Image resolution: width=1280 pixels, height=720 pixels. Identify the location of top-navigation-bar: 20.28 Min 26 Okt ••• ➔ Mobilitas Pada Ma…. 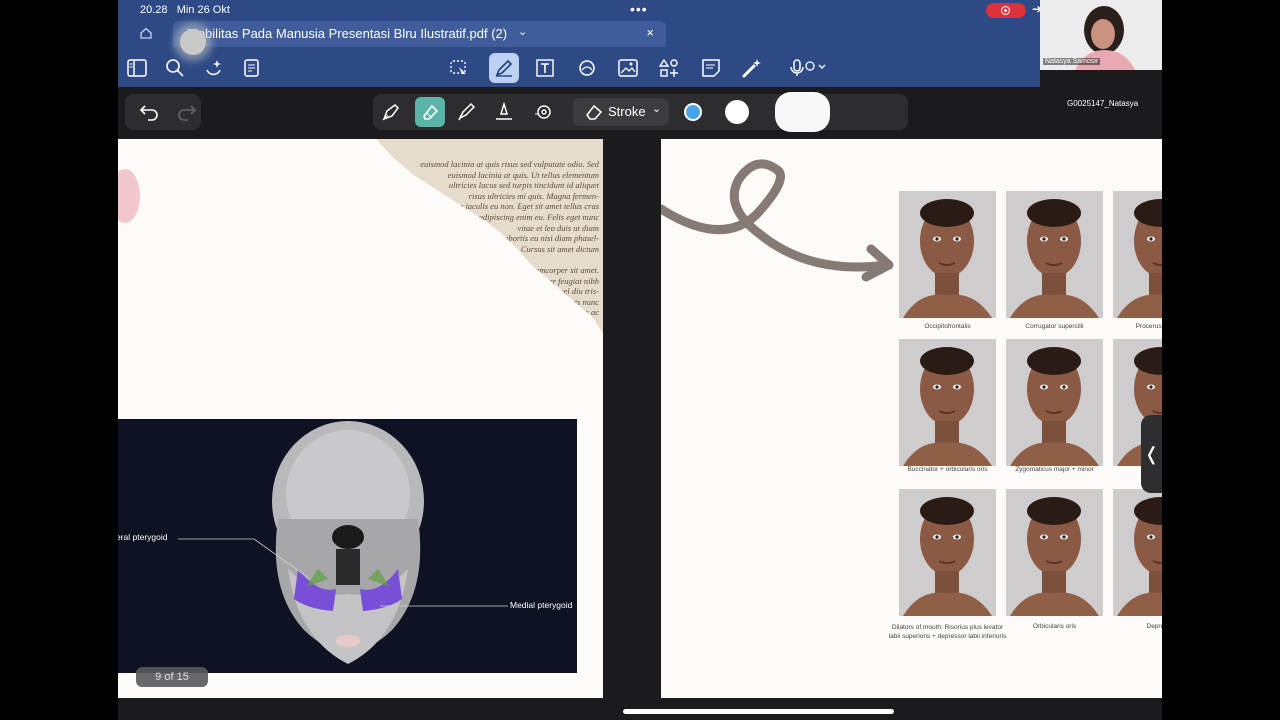
(580, 43).